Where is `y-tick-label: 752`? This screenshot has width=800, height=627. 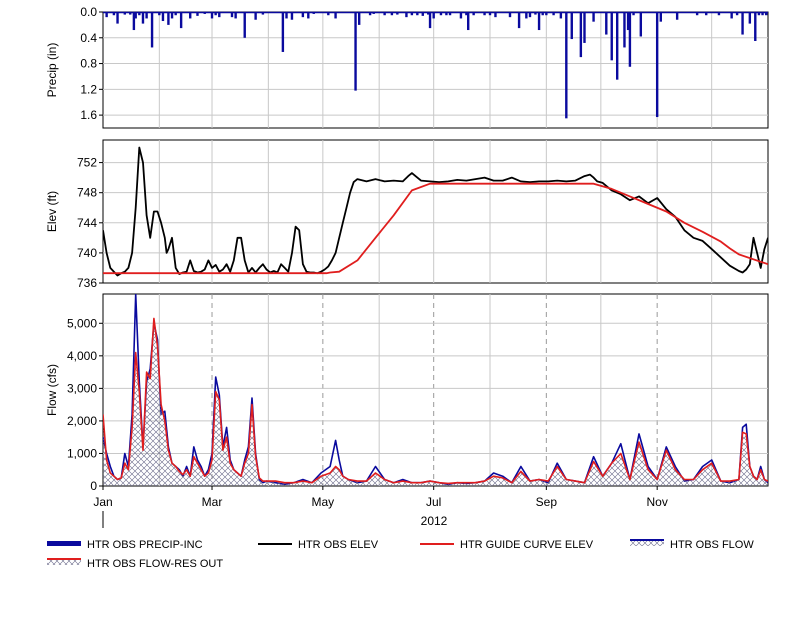 y-tick-label: 752 is located at coordinates (87, 163).